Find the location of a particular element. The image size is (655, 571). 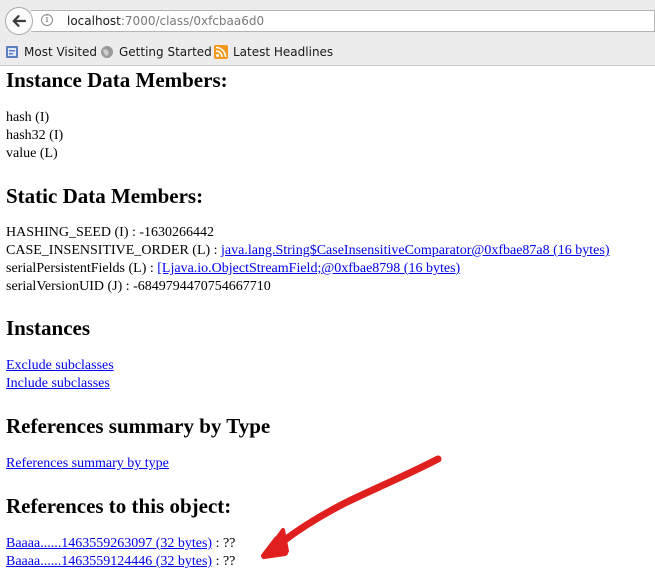

info-icon: i is located at coordinates (47, 20).